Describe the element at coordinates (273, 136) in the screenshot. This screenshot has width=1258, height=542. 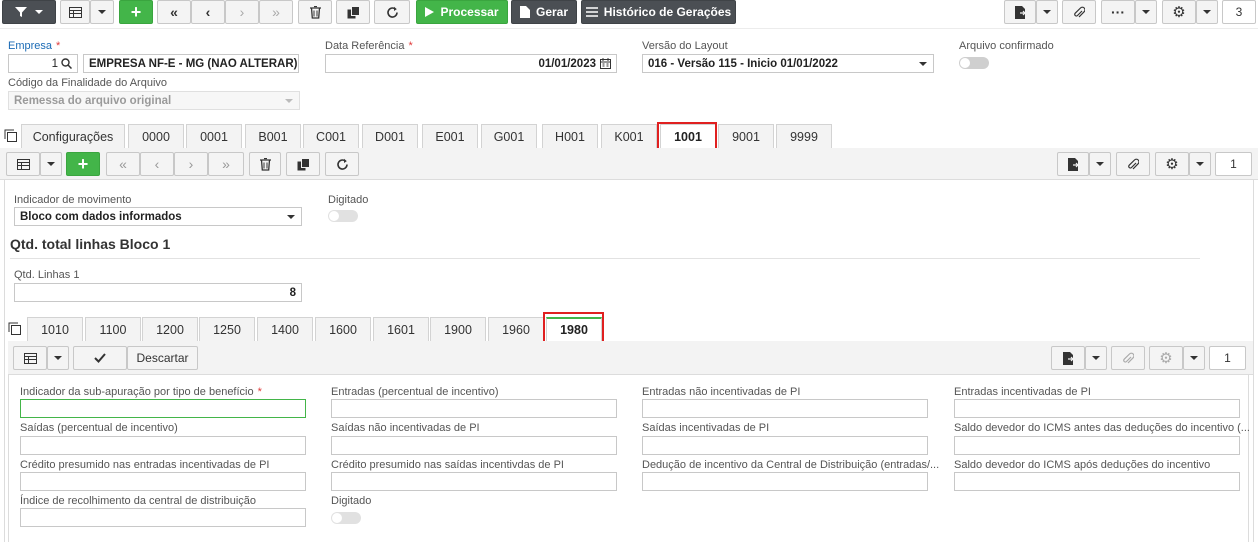
I see `tab-b001: B001` at that location.